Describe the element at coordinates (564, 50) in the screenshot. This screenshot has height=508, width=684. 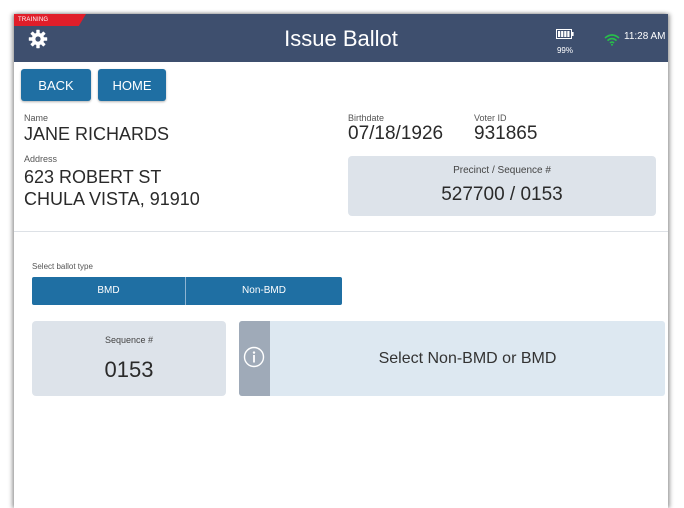
I see `battery-percent: 99%` at that location.